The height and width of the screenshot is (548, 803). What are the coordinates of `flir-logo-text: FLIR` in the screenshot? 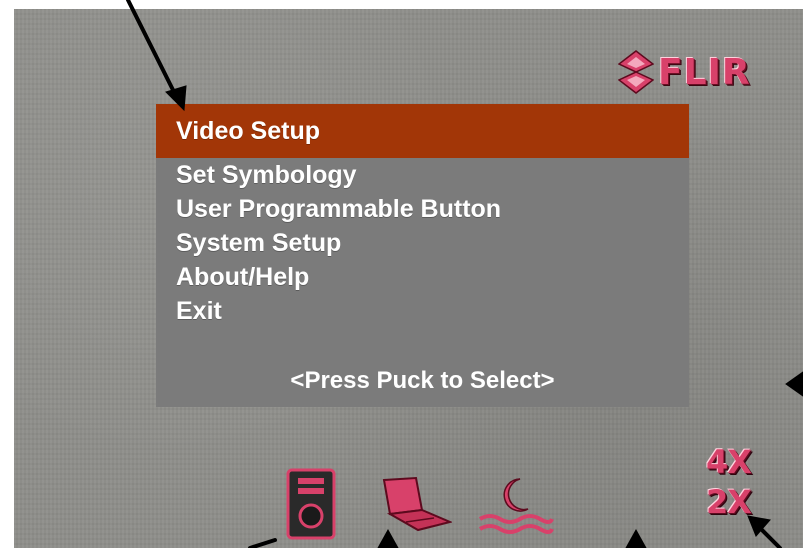 It's located at (704, 72).